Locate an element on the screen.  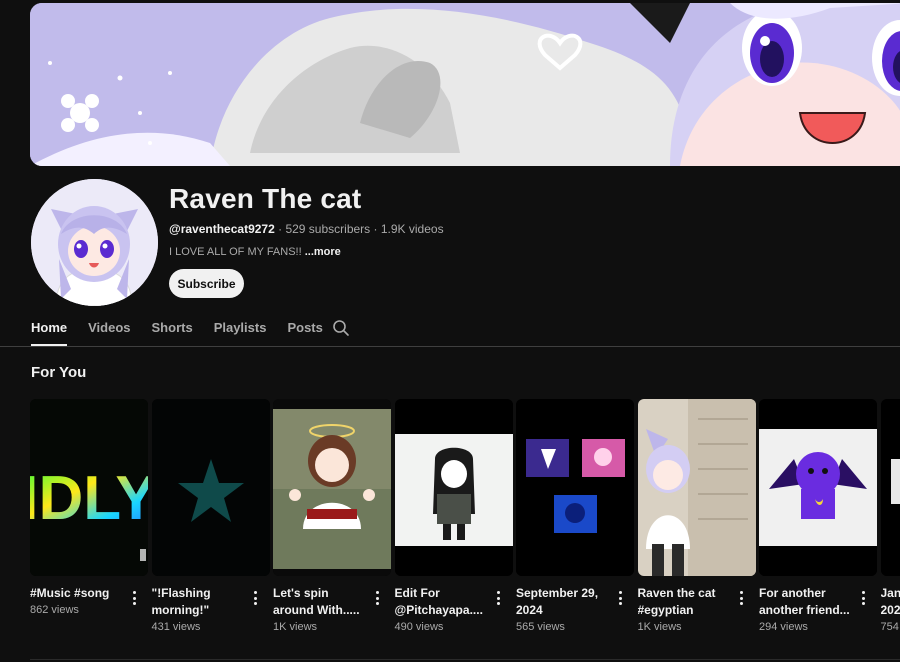
tab-playlists: Playlists is located at coordinates (240, 331).